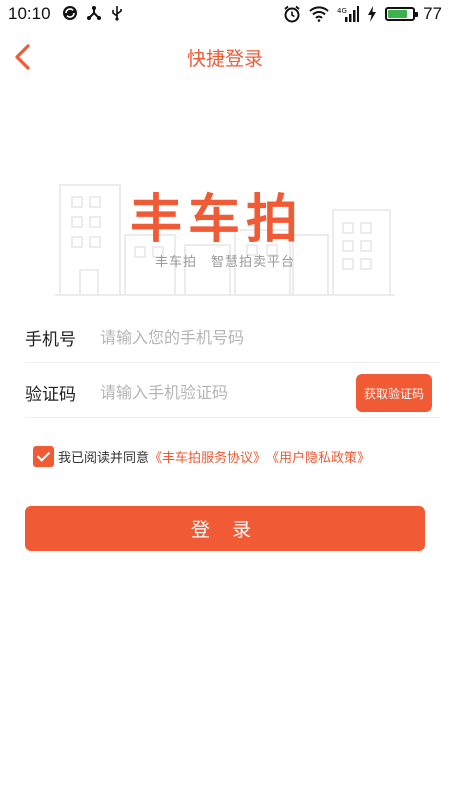 This screenshot has width=450, height=800. I want to click on charging-icon, so click(372, 14).